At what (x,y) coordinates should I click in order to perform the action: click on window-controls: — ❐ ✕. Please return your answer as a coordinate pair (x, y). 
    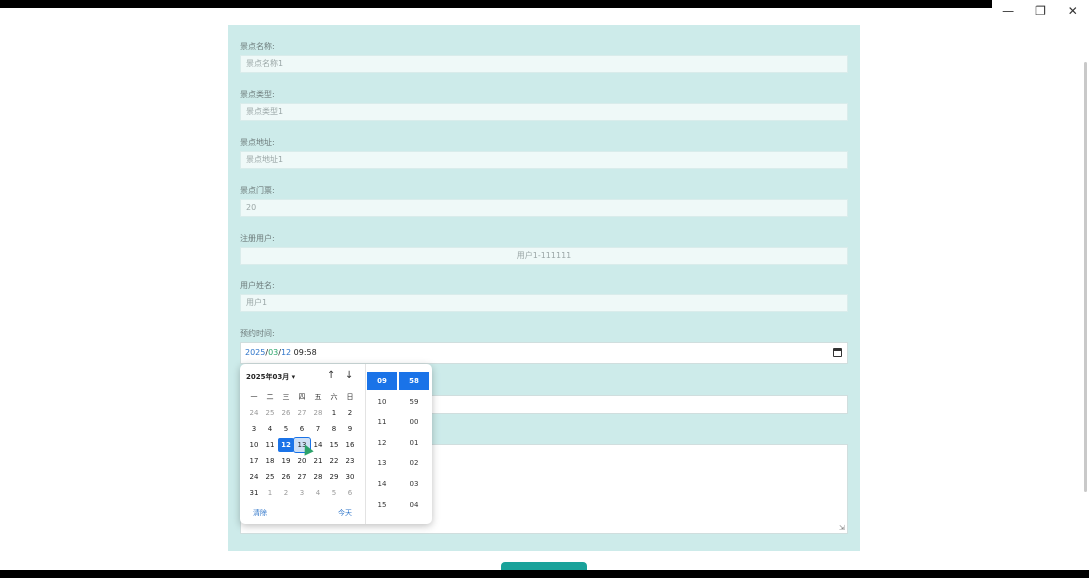
    Looking at the image, I should click on (1040, 11).